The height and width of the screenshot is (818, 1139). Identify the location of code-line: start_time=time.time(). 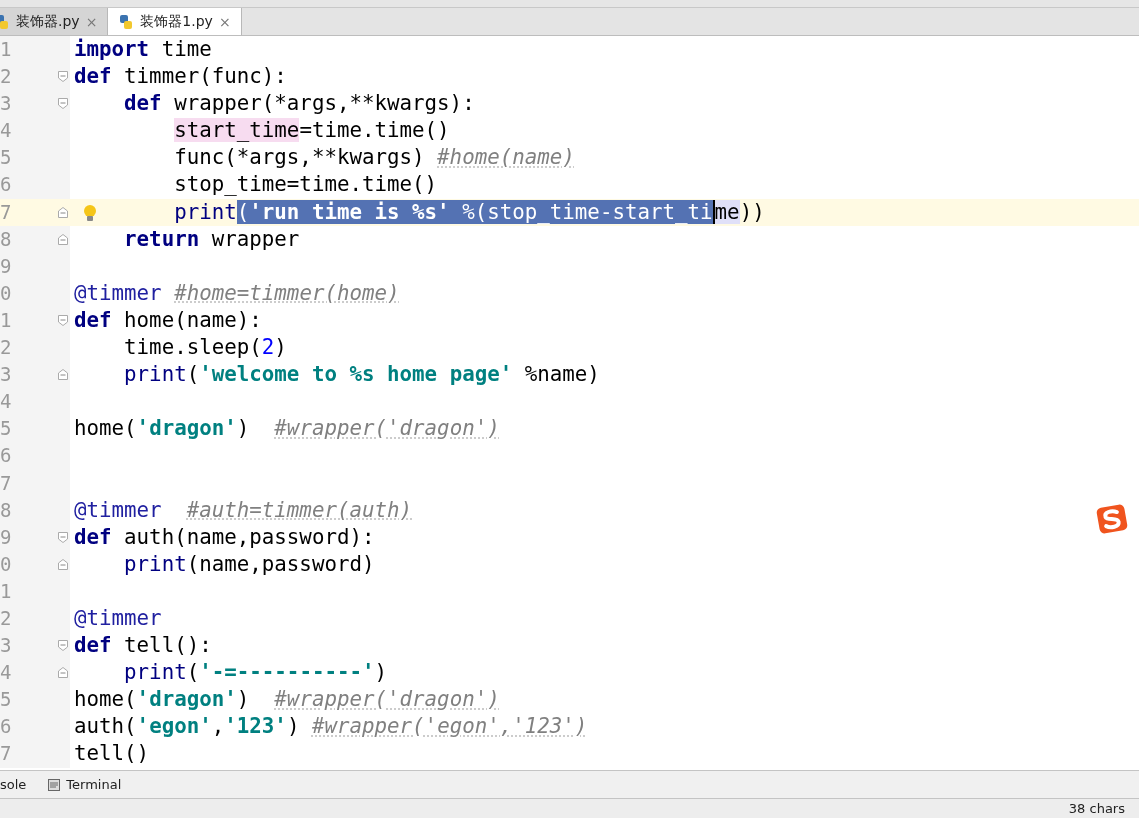
(311, 131).